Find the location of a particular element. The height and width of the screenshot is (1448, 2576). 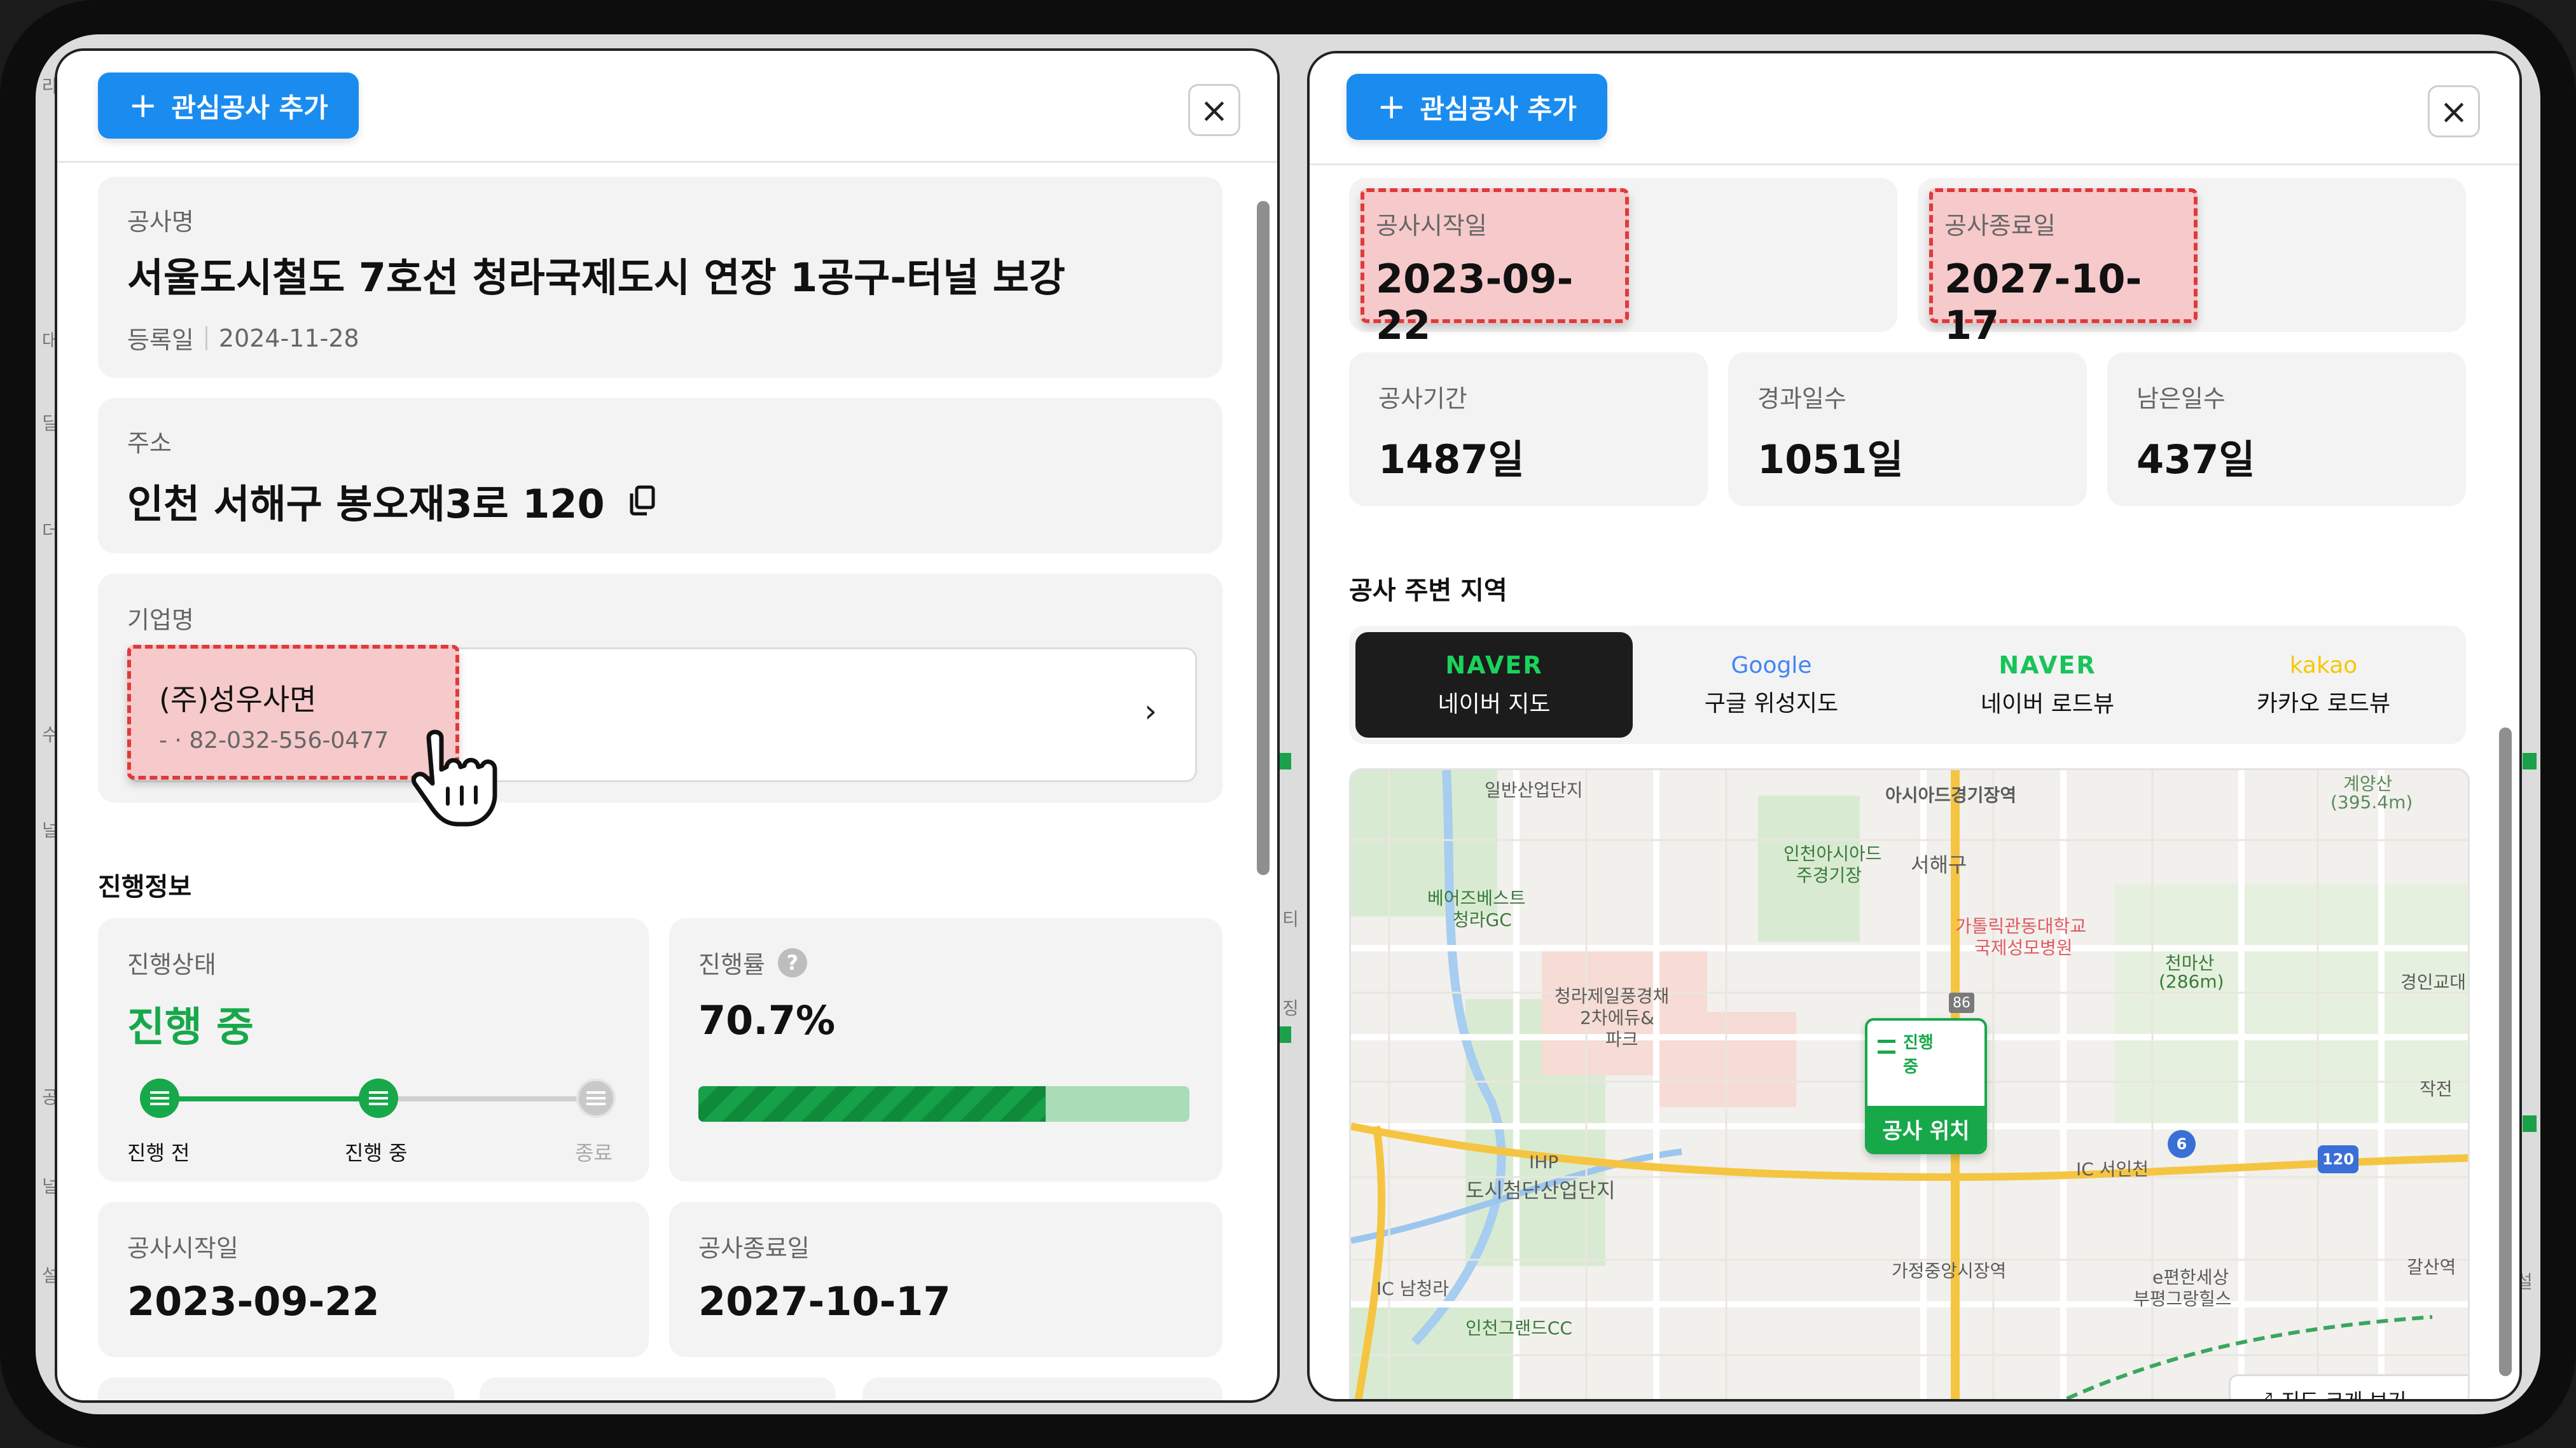

tab-naver-map: NAVER 네이버 지도 is located at coordinates (1494, 685).